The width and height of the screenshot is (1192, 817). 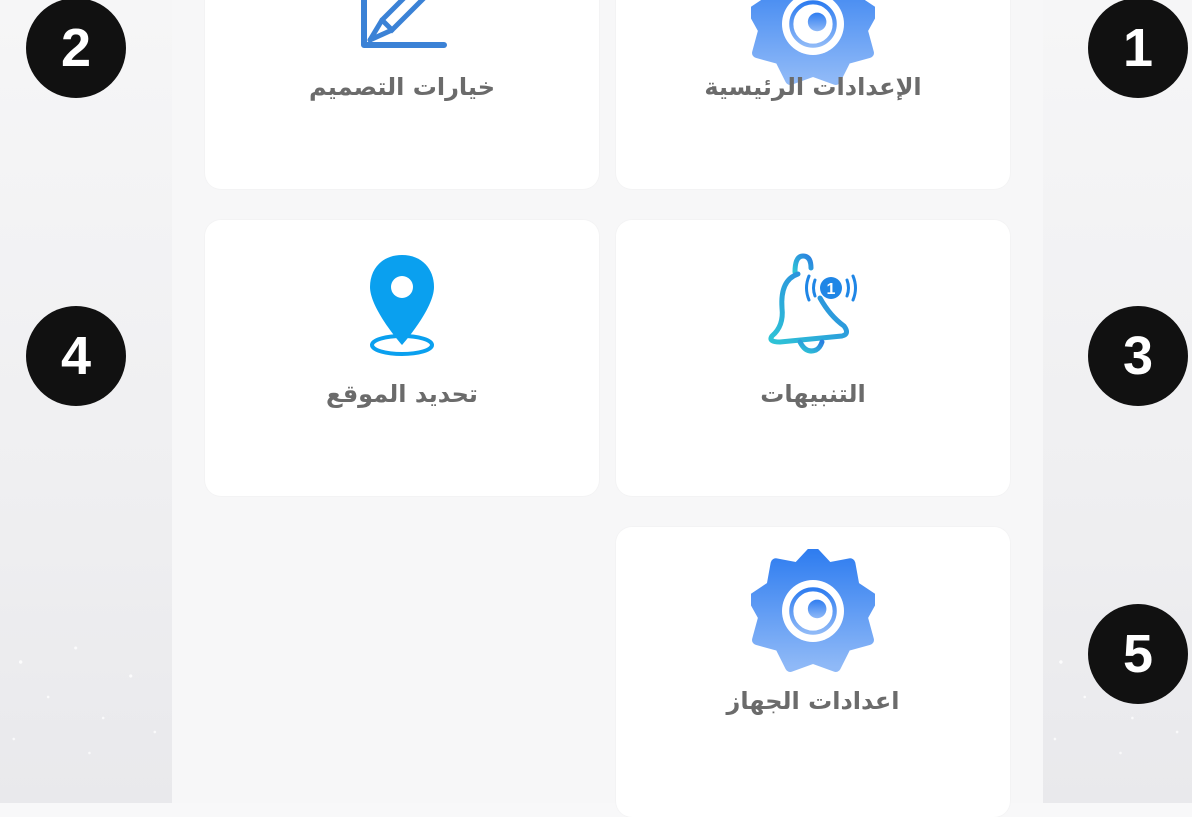 What do you see at coordinates (402, 25) in the screenshot?
I see `pencil-edit-icon` at bounding box center [402, 25].